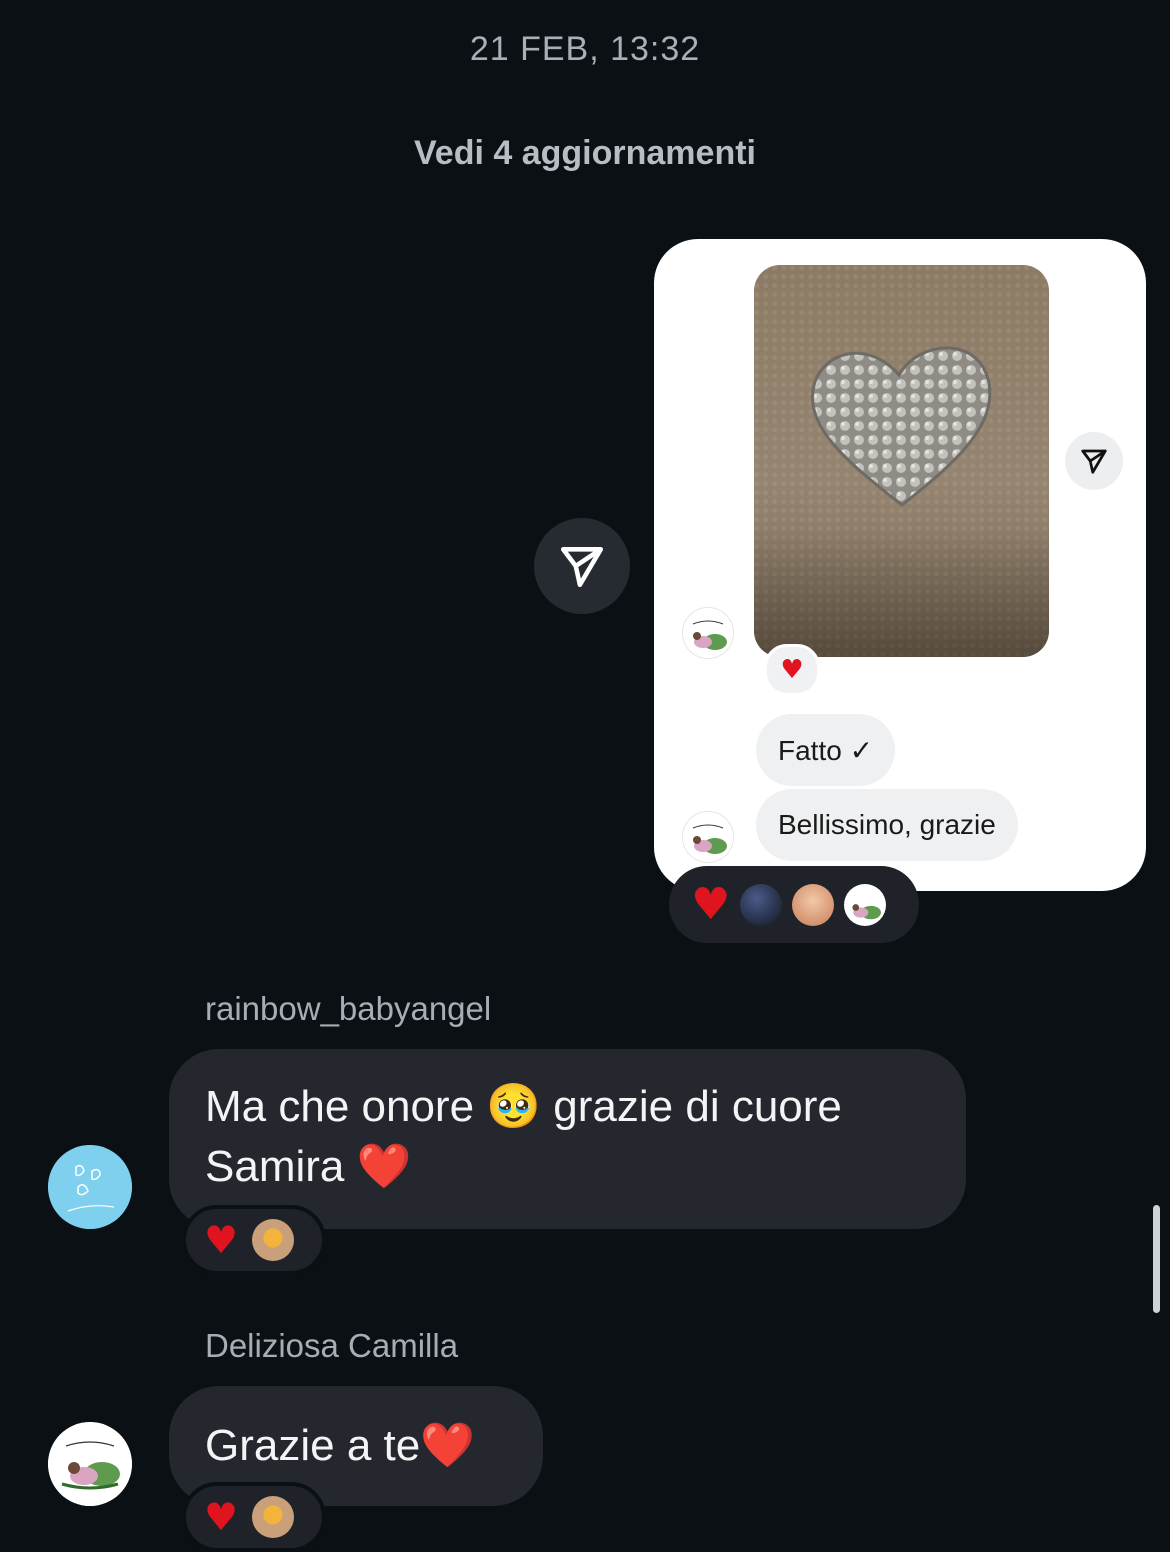 The height and width of the screenshot is (1552, 1170). I want to click on message-bubble: Fatto ✓, so click(826, 750).